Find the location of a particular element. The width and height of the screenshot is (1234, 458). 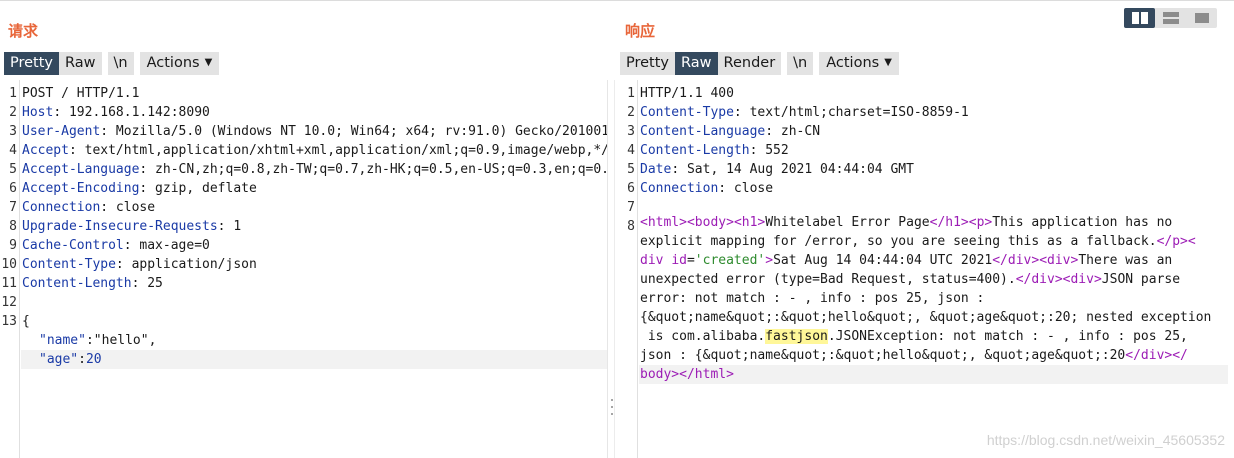

header-name: Upgrade-Insecure-Requests is located at coordinates (120, 226).